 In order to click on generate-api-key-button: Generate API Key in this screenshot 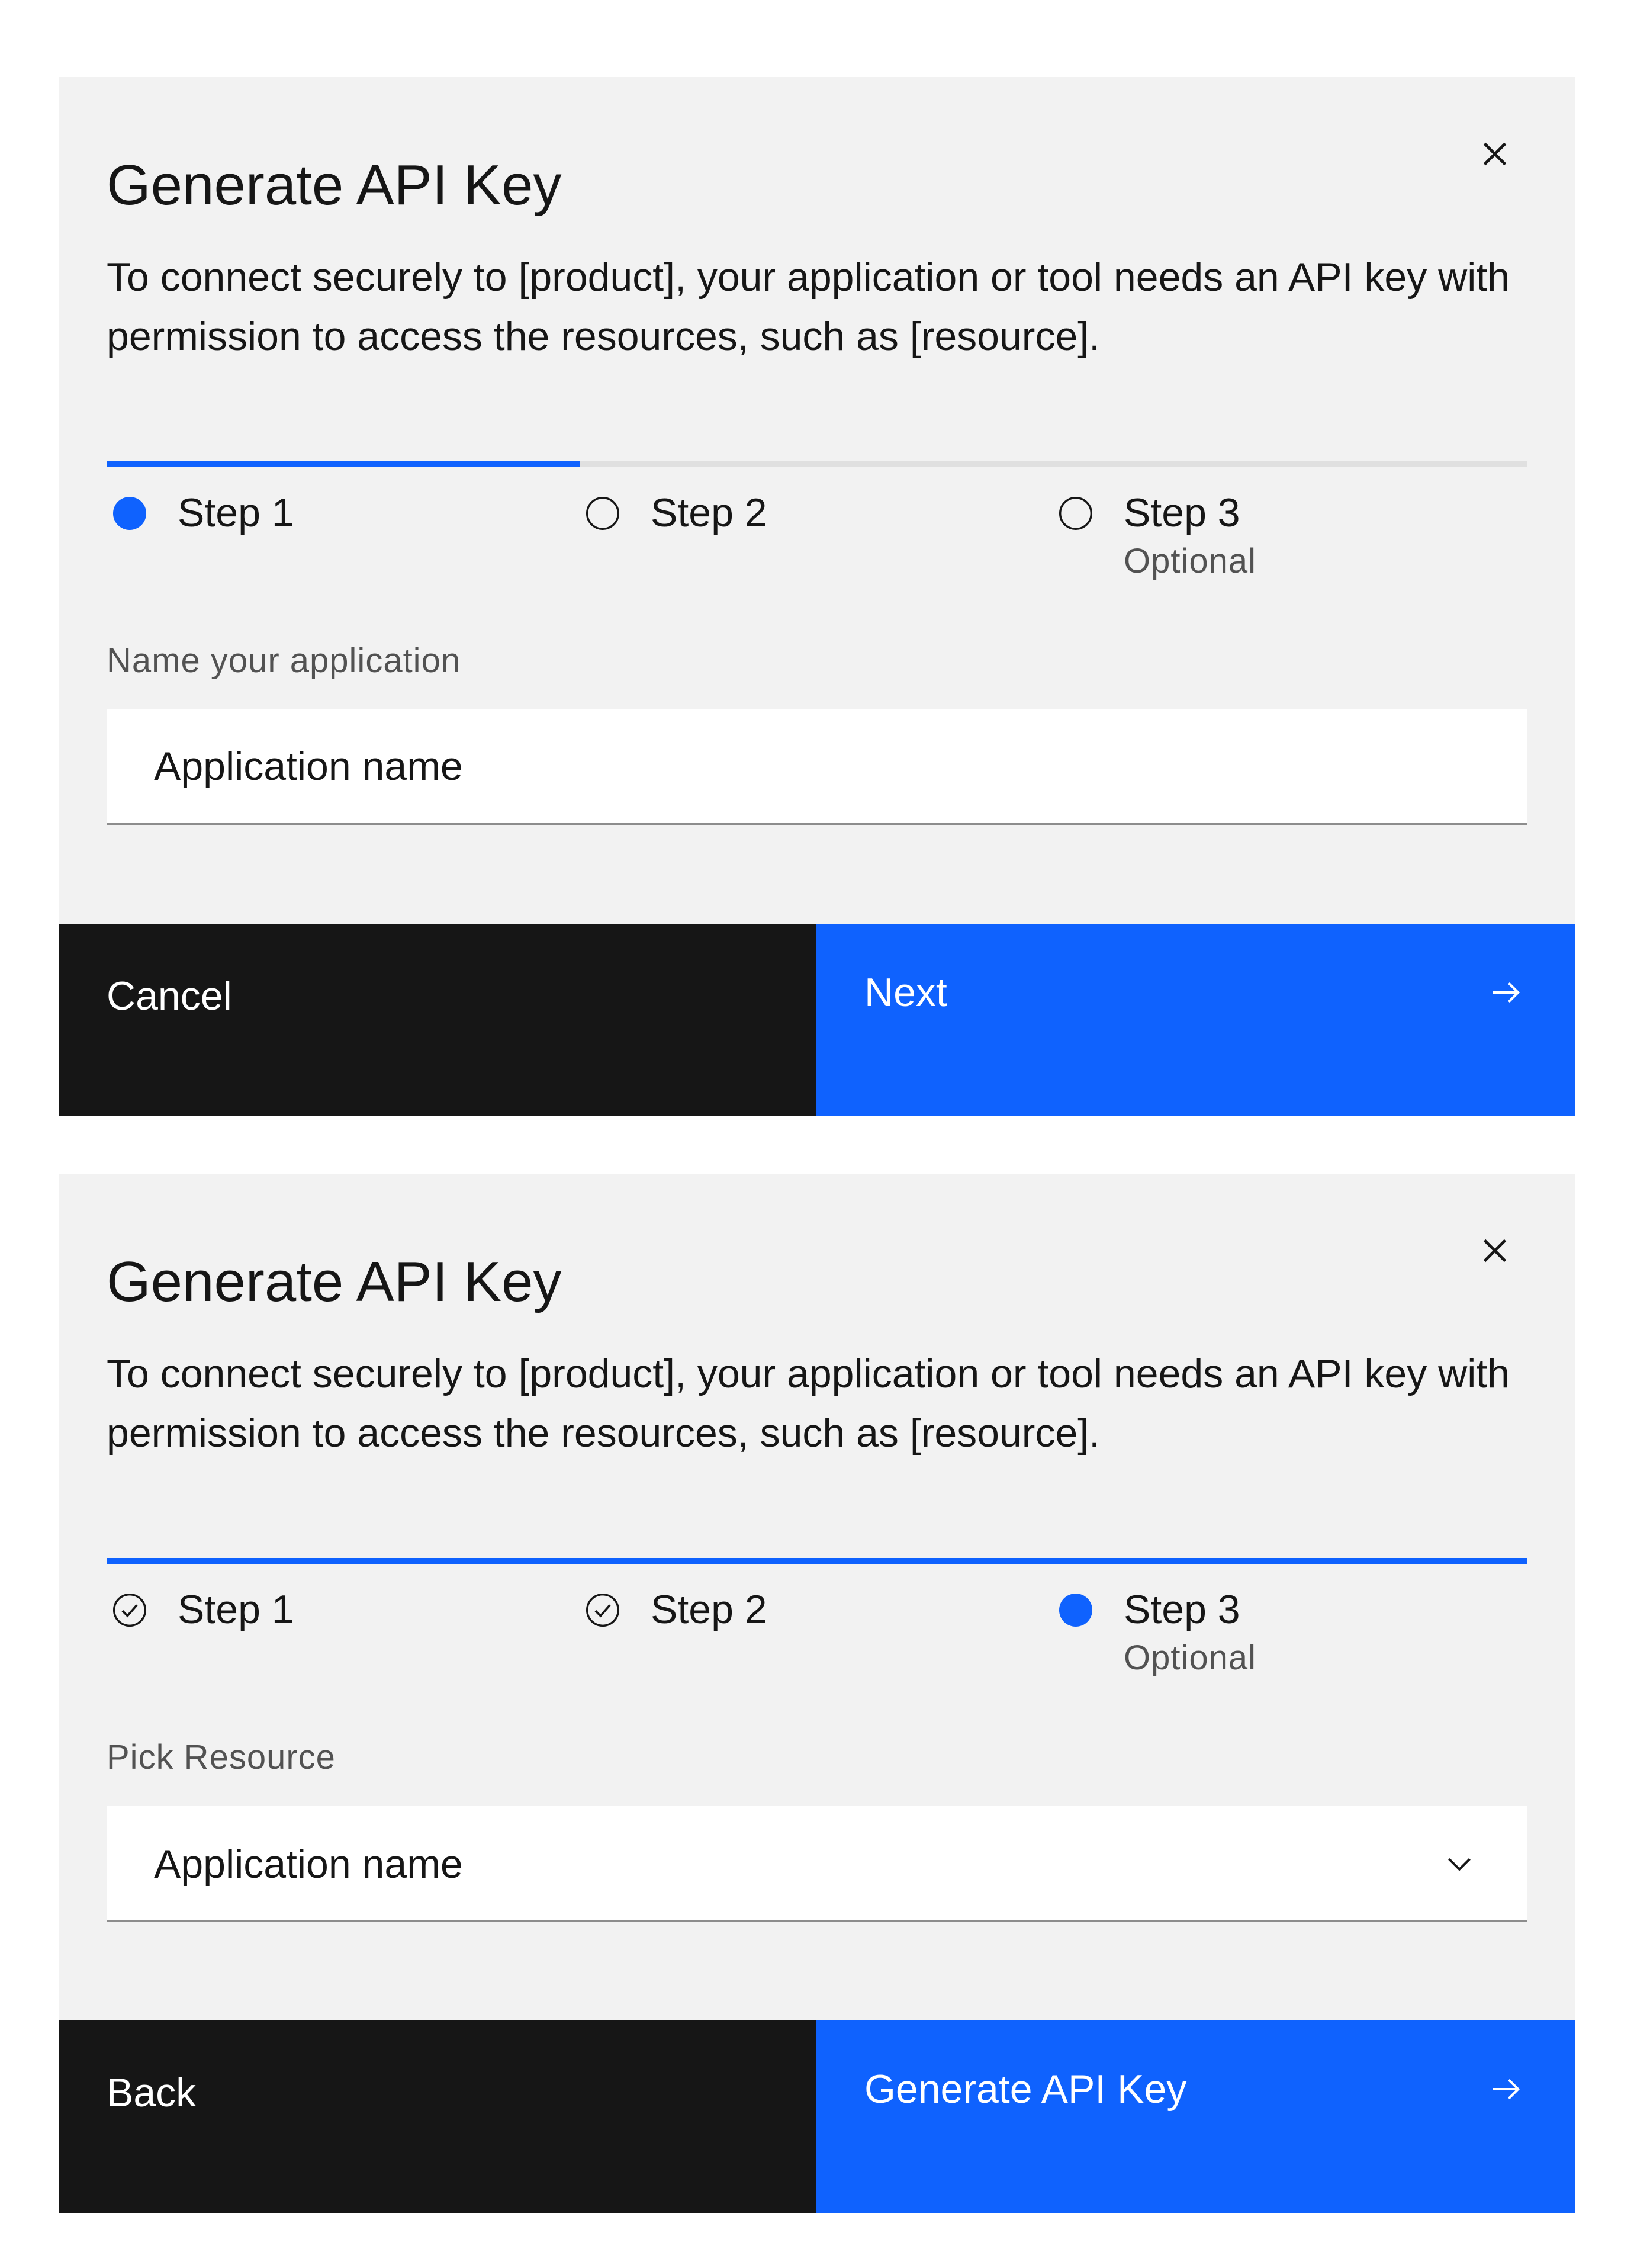, I will do `click(1195, 2116)`.